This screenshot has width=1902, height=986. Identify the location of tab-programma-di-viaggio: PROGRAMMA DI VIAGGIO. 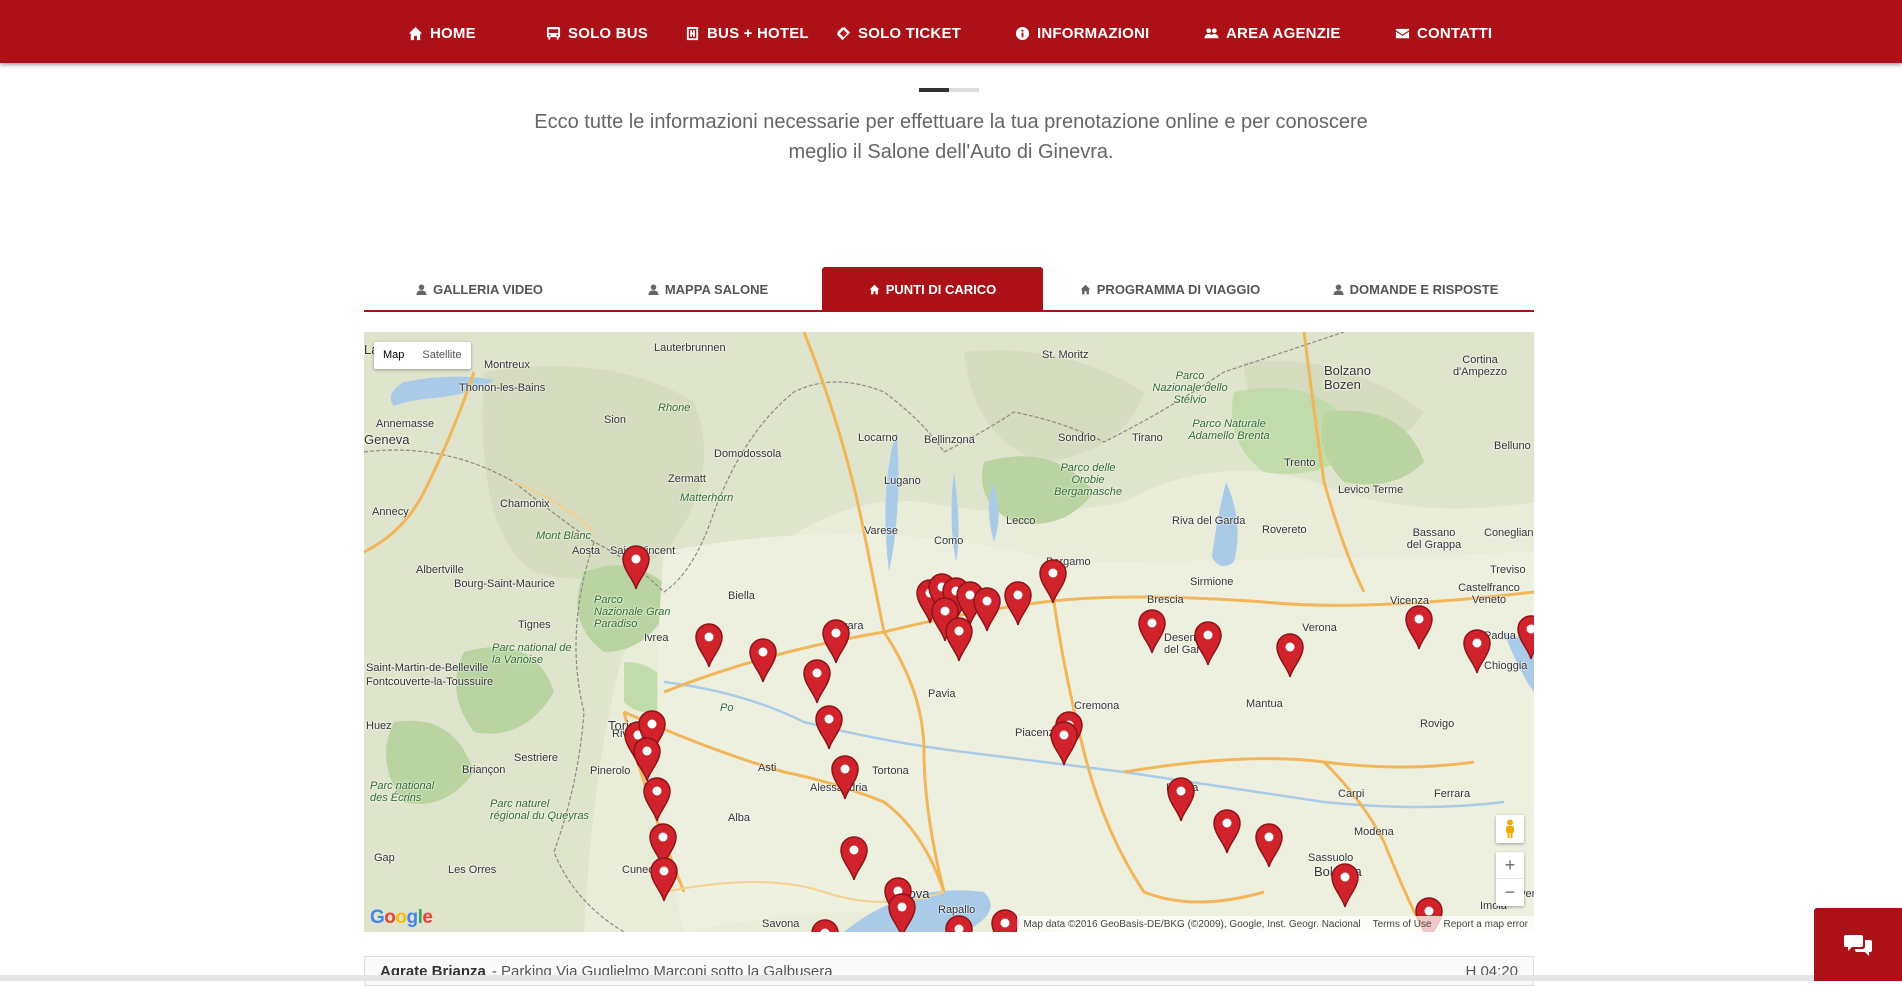
(1170, 289).